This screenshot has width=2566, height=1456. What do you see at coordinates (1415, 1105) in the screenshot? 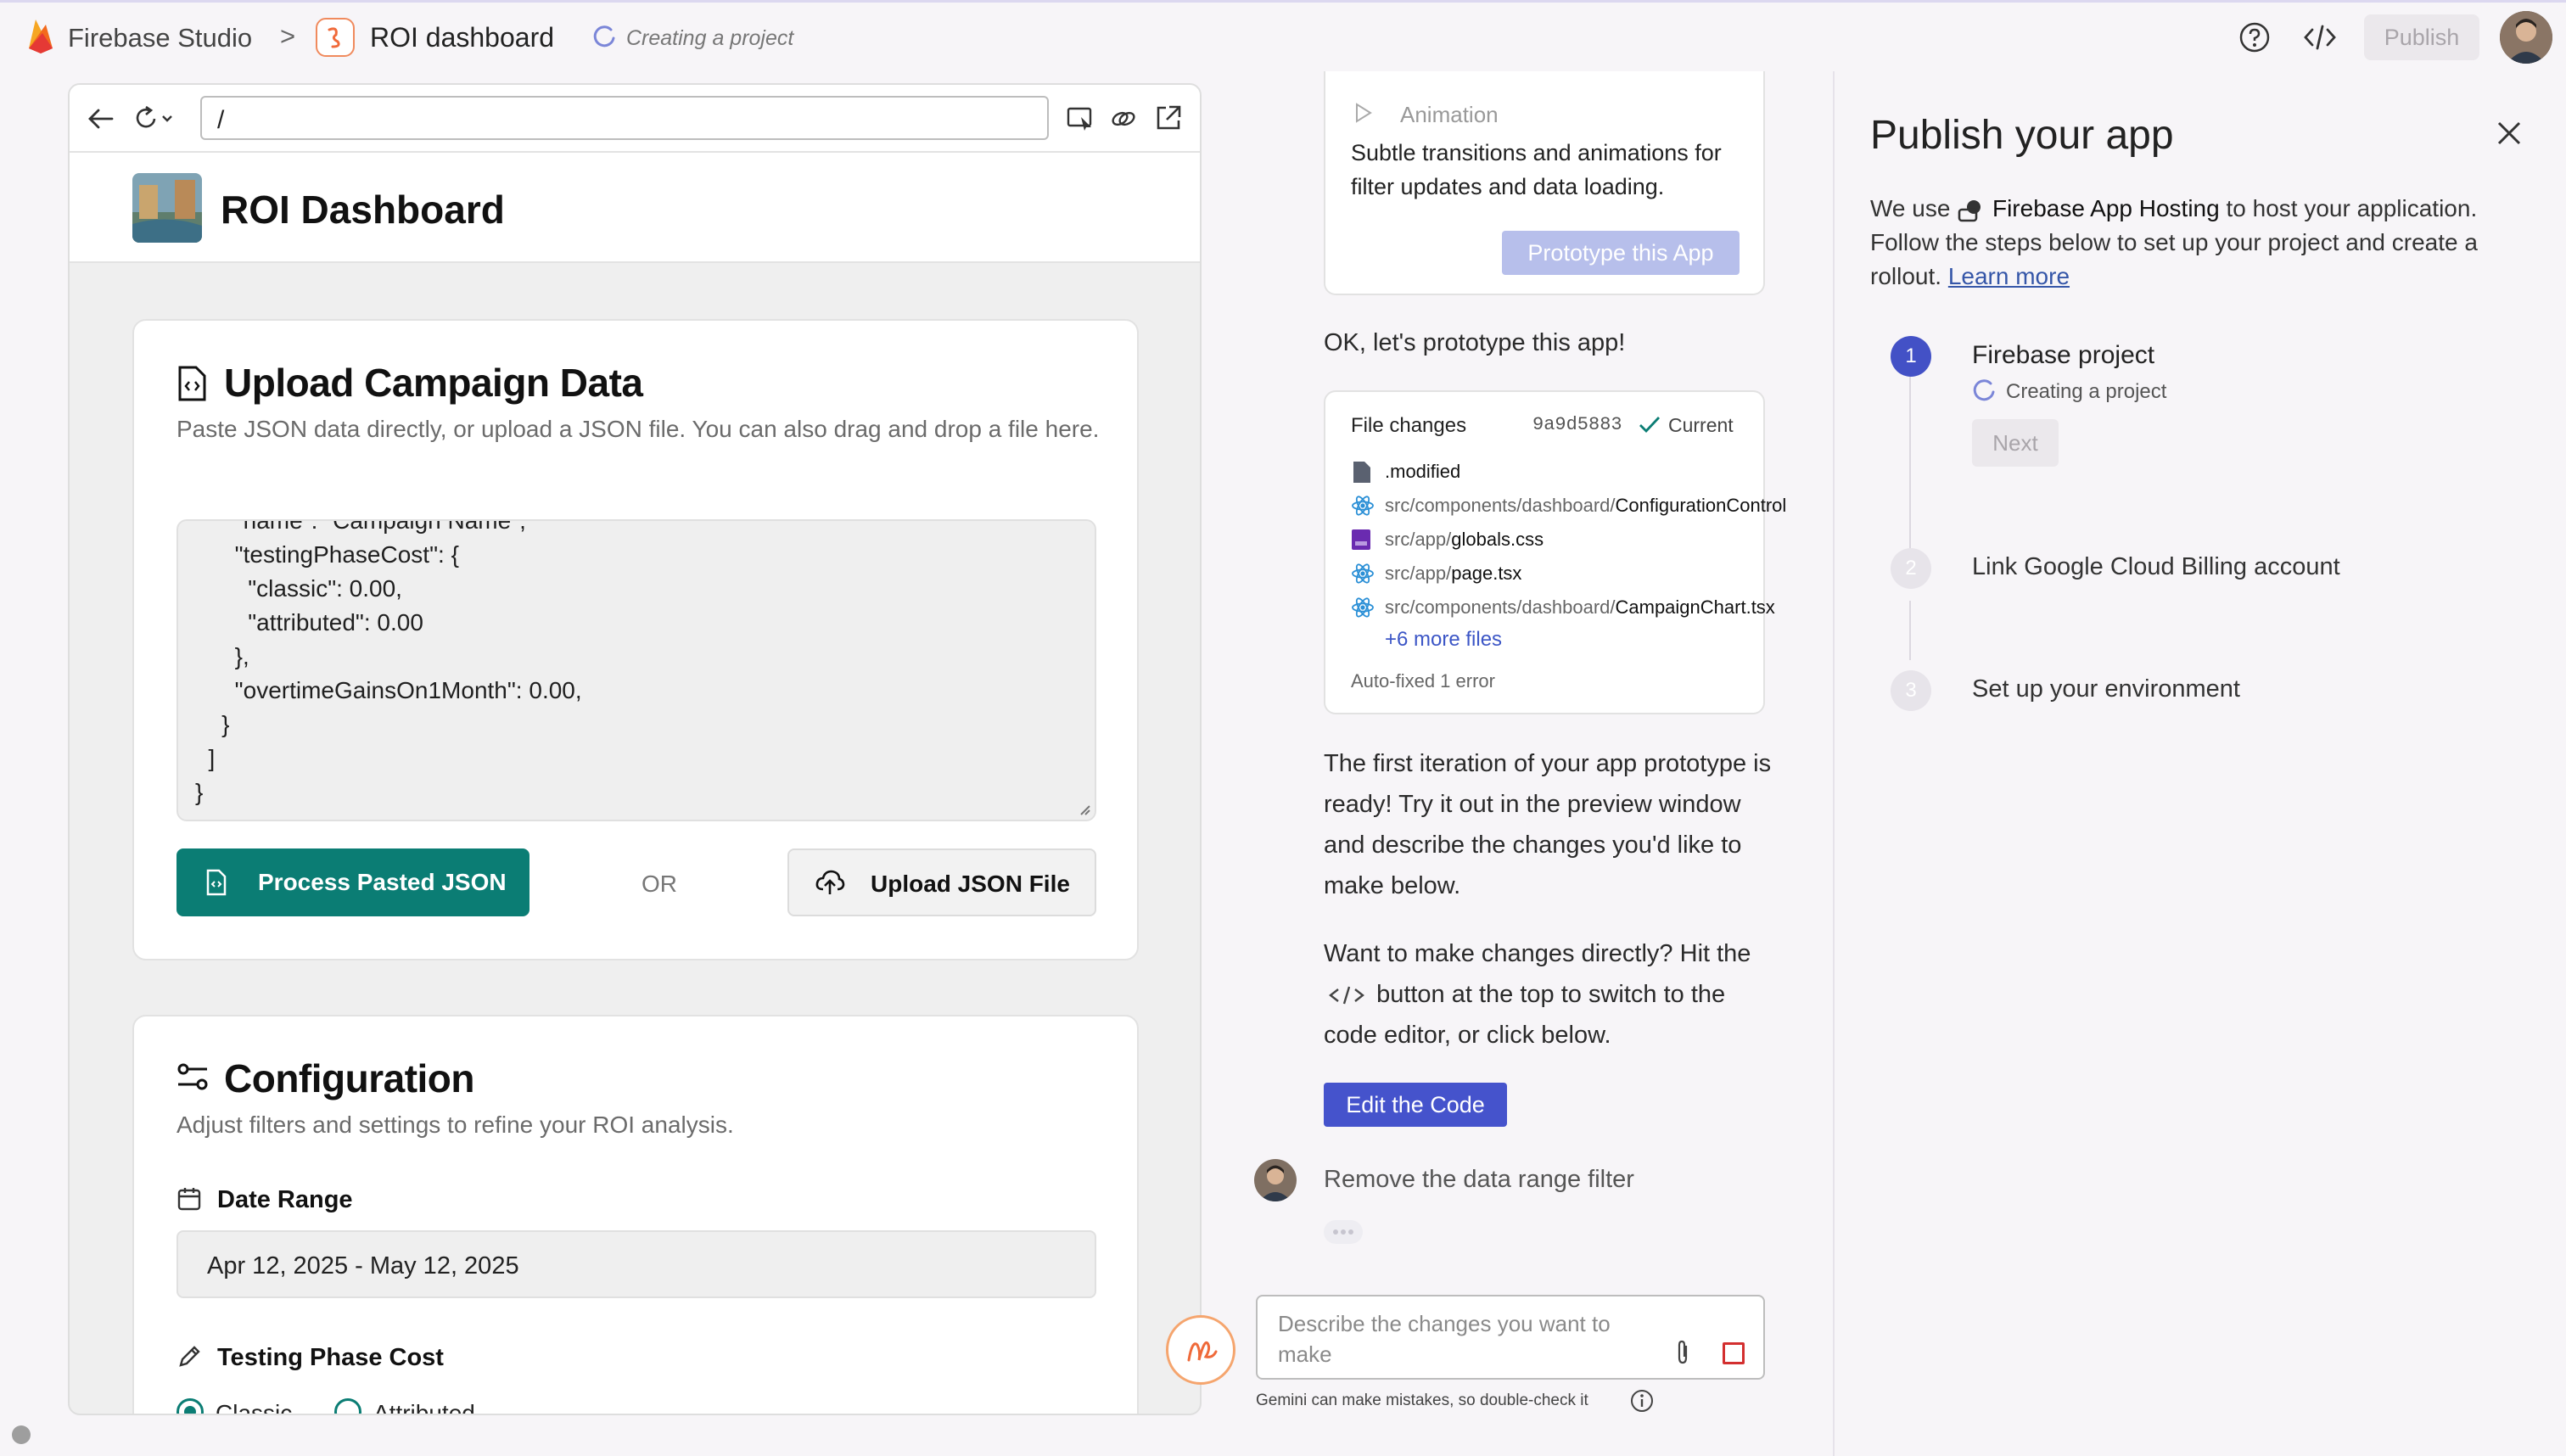
I see `edit-code-button: Edit the Code` at bounding box center [1415, 1105].